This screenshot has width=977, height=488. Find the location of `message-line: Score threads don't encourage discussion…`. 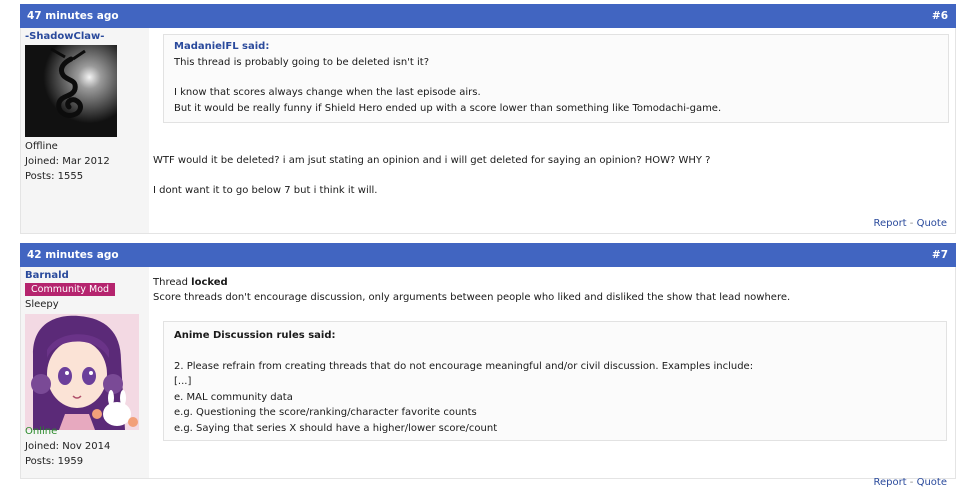

message-line: Score threads don't encourage discussion… is located at coordinates (472, 297).